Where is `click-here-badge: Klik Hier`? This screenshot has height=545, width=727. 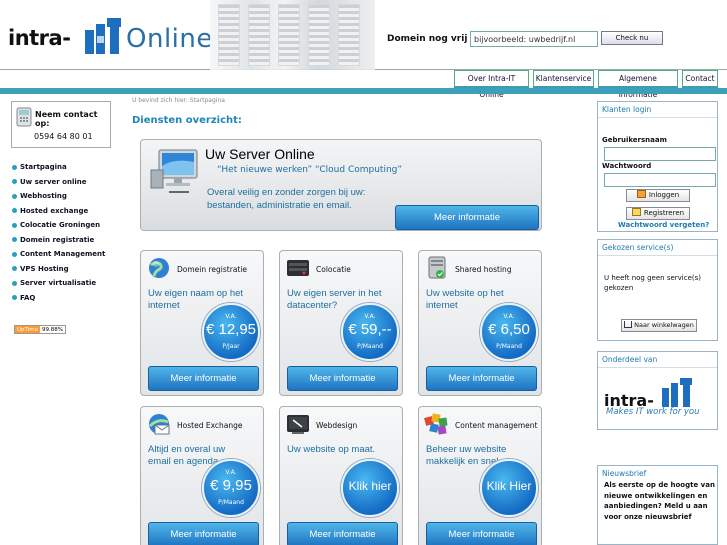 click-here-badge: Klik Hier is located at coordinates (509, 488).